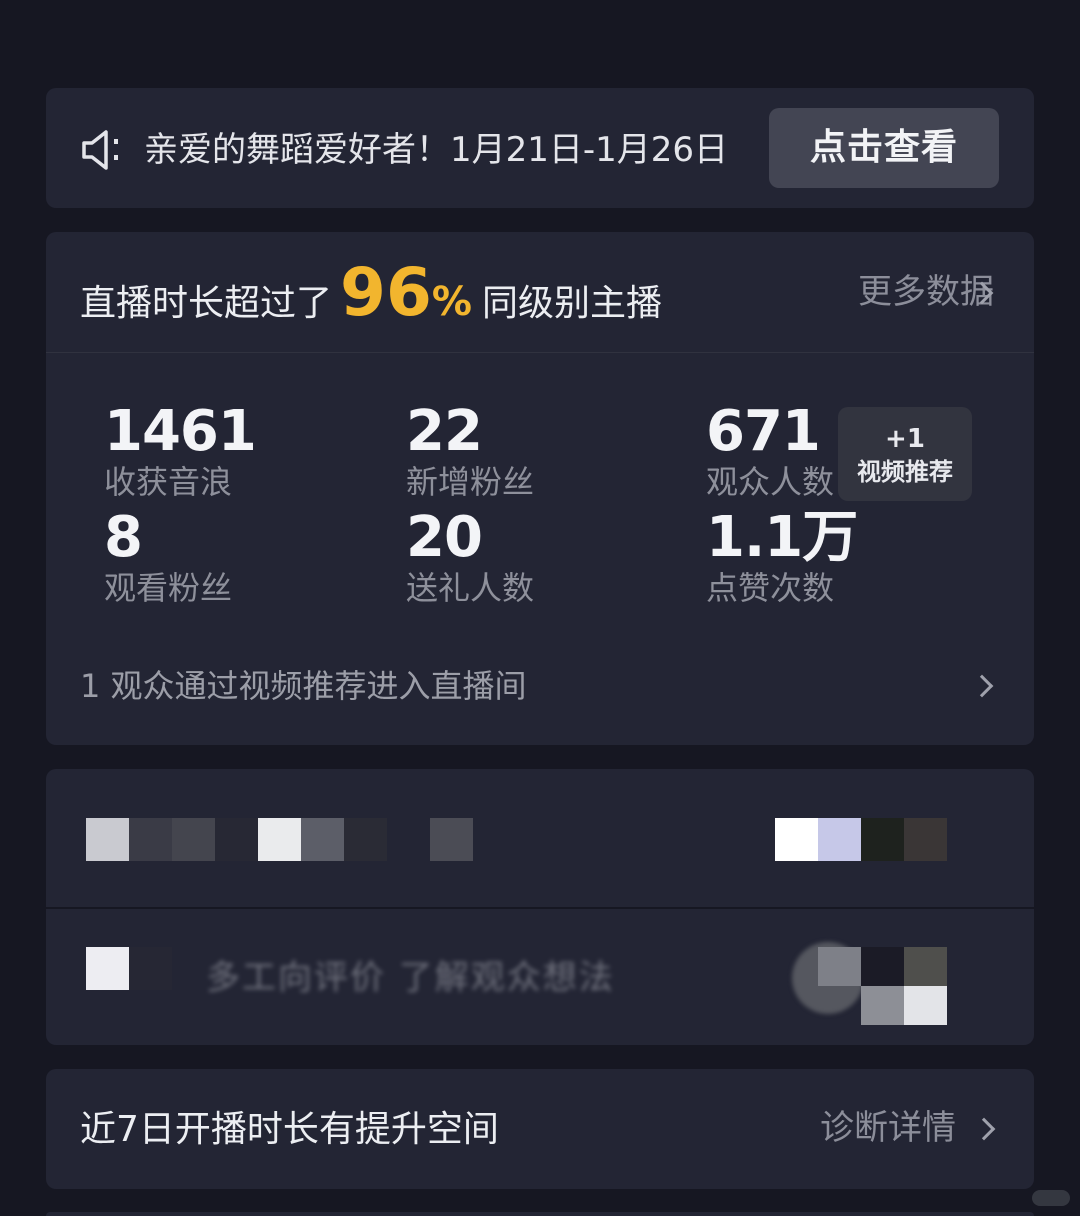 This screenshot has width=1080, height=1216. Describe the element at coordinates (455, 150) in the screenshot. I see `notice-text: 亲爱的舞蹈爱好者！1月21日-1月26日` at that location.